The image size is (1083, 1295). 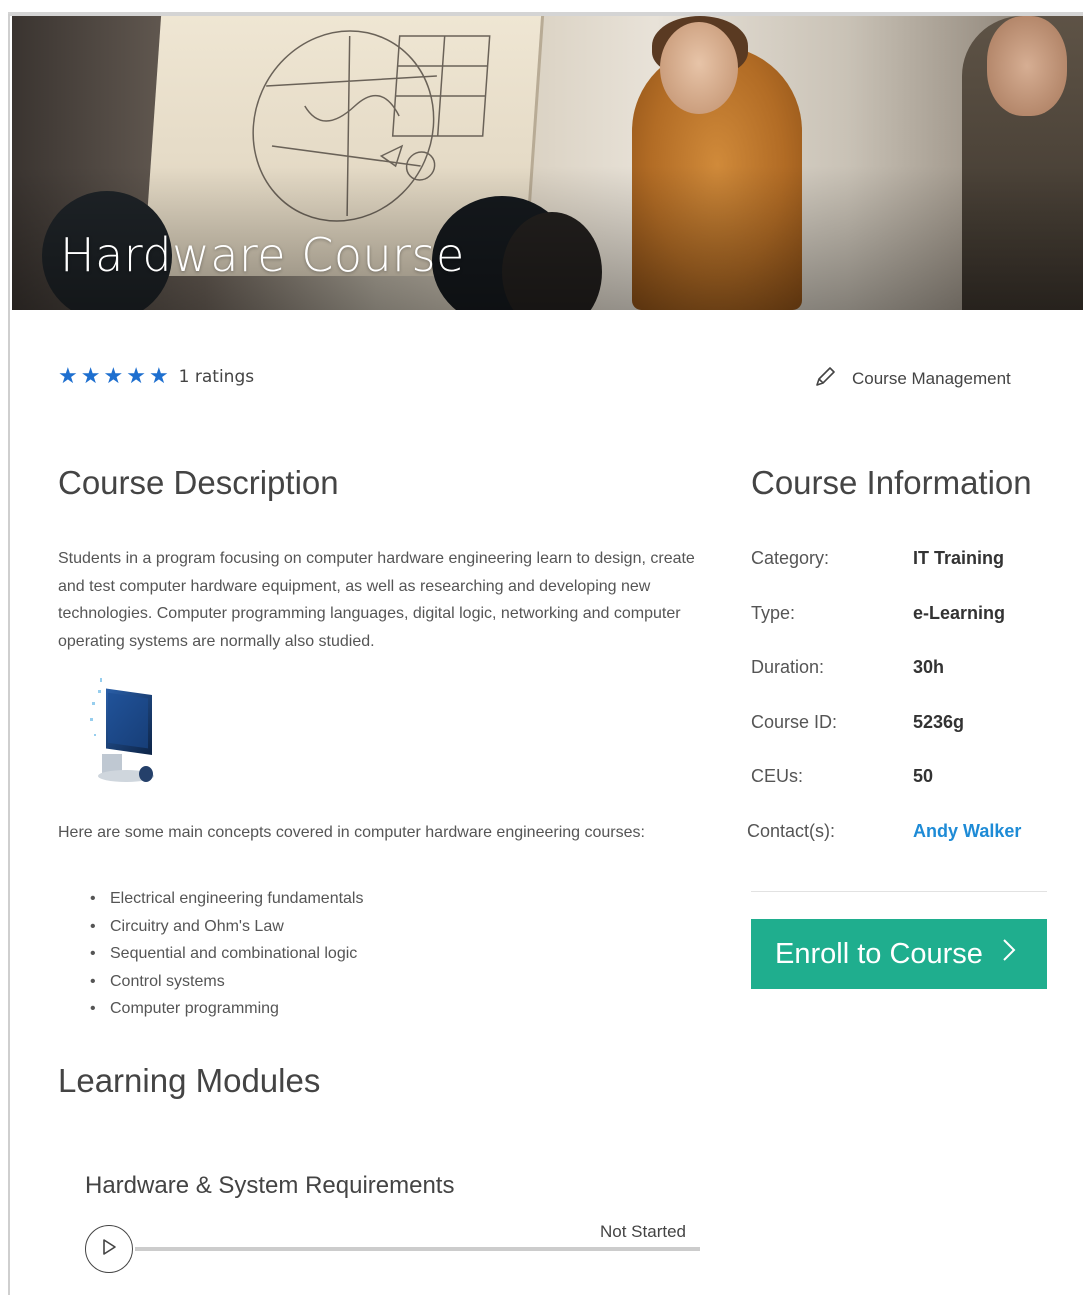 What do you see at coordinates (899, 891) in the screenshot?
I see `divider` at bounding box center [899, 891].